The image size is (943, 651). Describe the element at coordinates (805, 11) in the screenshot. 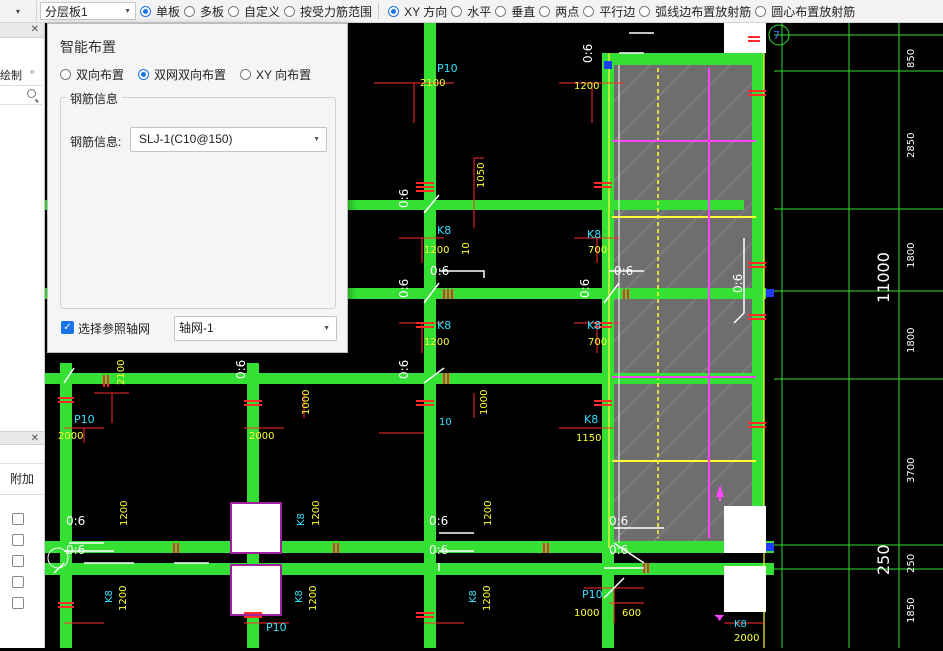

I see `radio-center-radial: 圆心布置放射筋` at that location.